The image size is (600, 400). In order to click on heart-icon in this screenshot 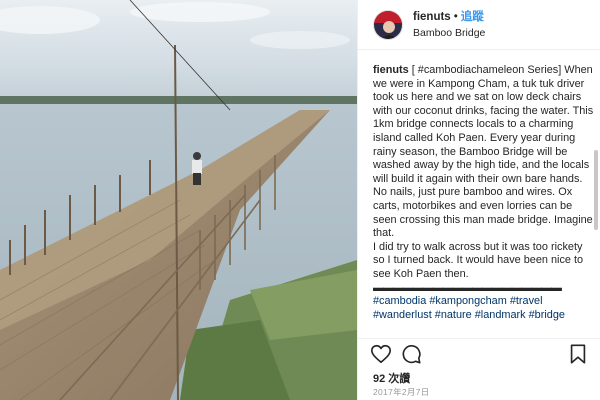, I will do `click(381, 354)`.